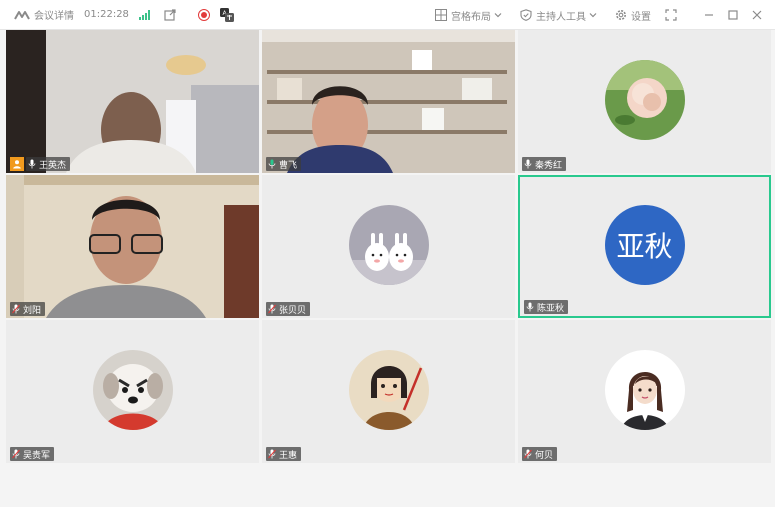  I want to click on participant-tile: 曹飞, so click(388, 101).